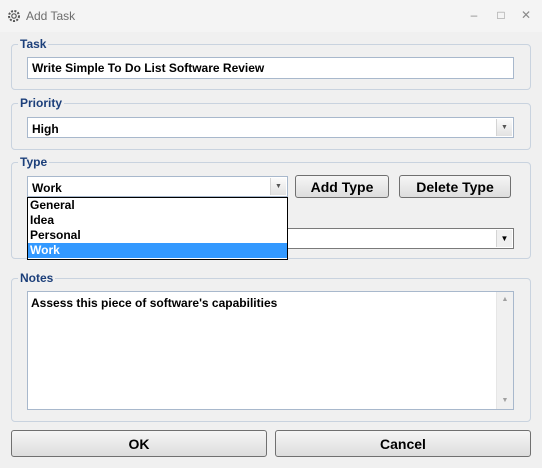 Image resolution: width=542 pixels, height=468 pixels. What do you see at coordinates (41, 103) in the screenshot?
I see `priority-legend: Priority` at bounding box center [41, 103].